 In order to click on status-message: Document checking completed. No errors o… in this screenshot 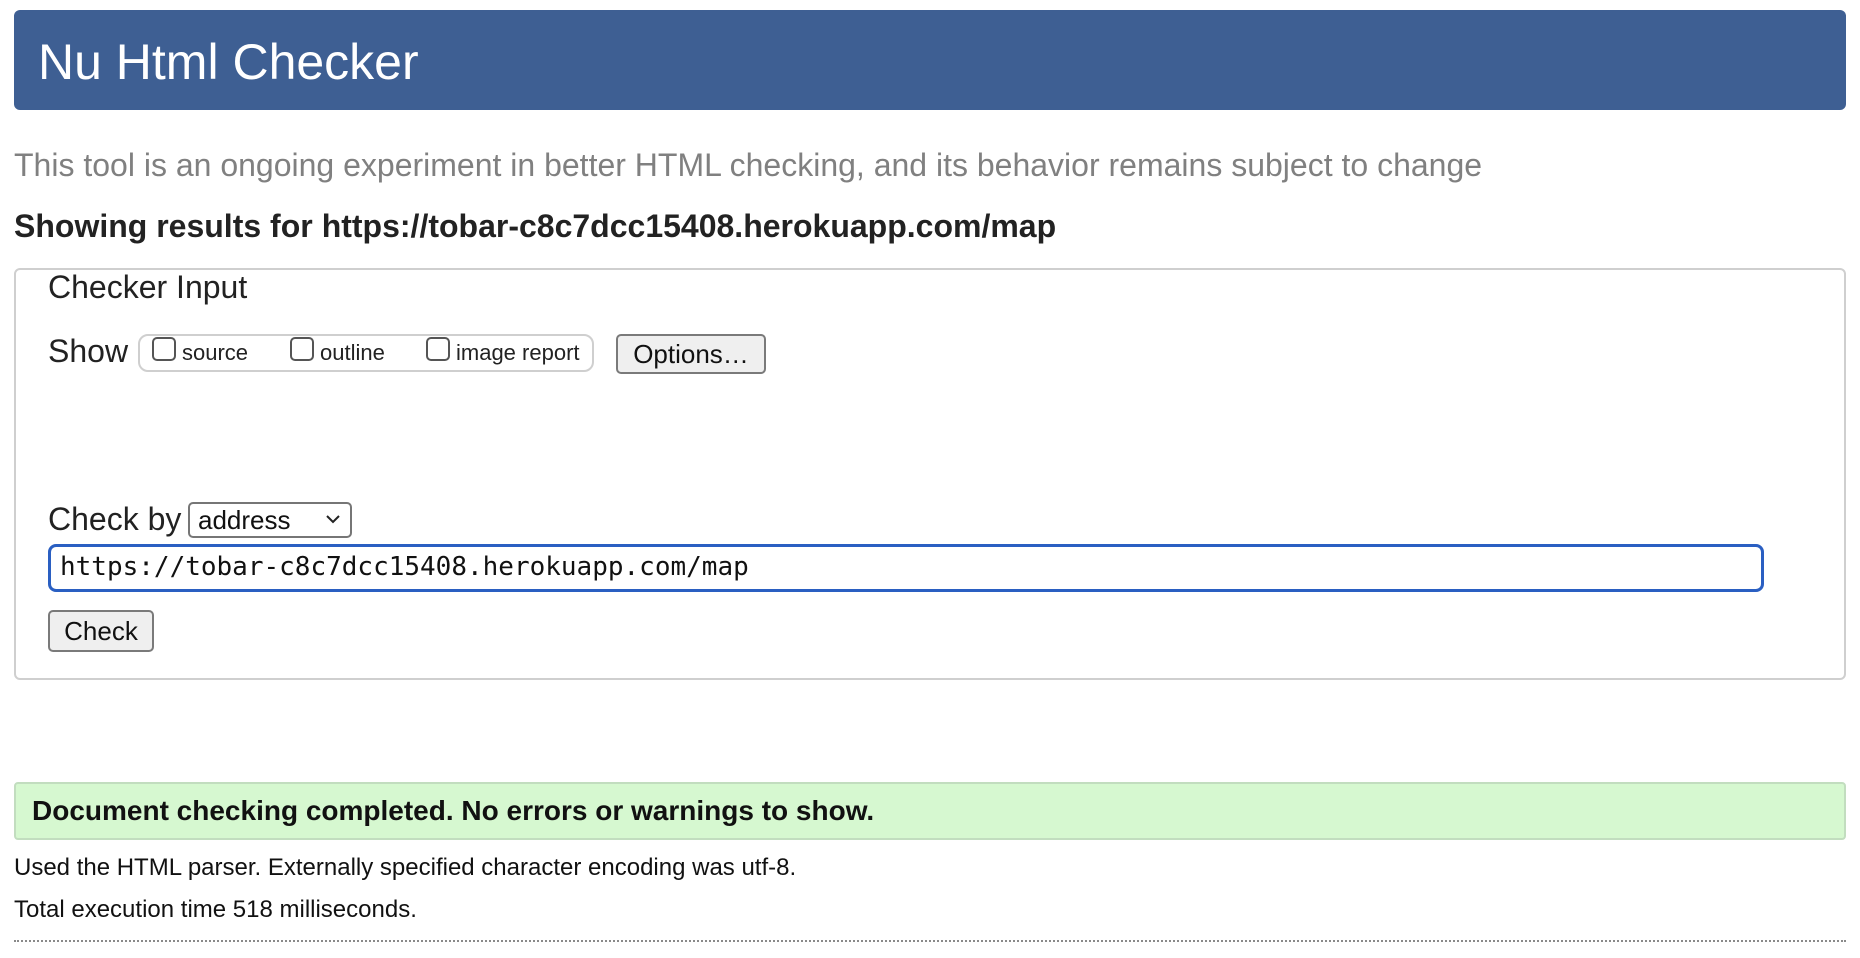, I will do `click(930, 811)`.